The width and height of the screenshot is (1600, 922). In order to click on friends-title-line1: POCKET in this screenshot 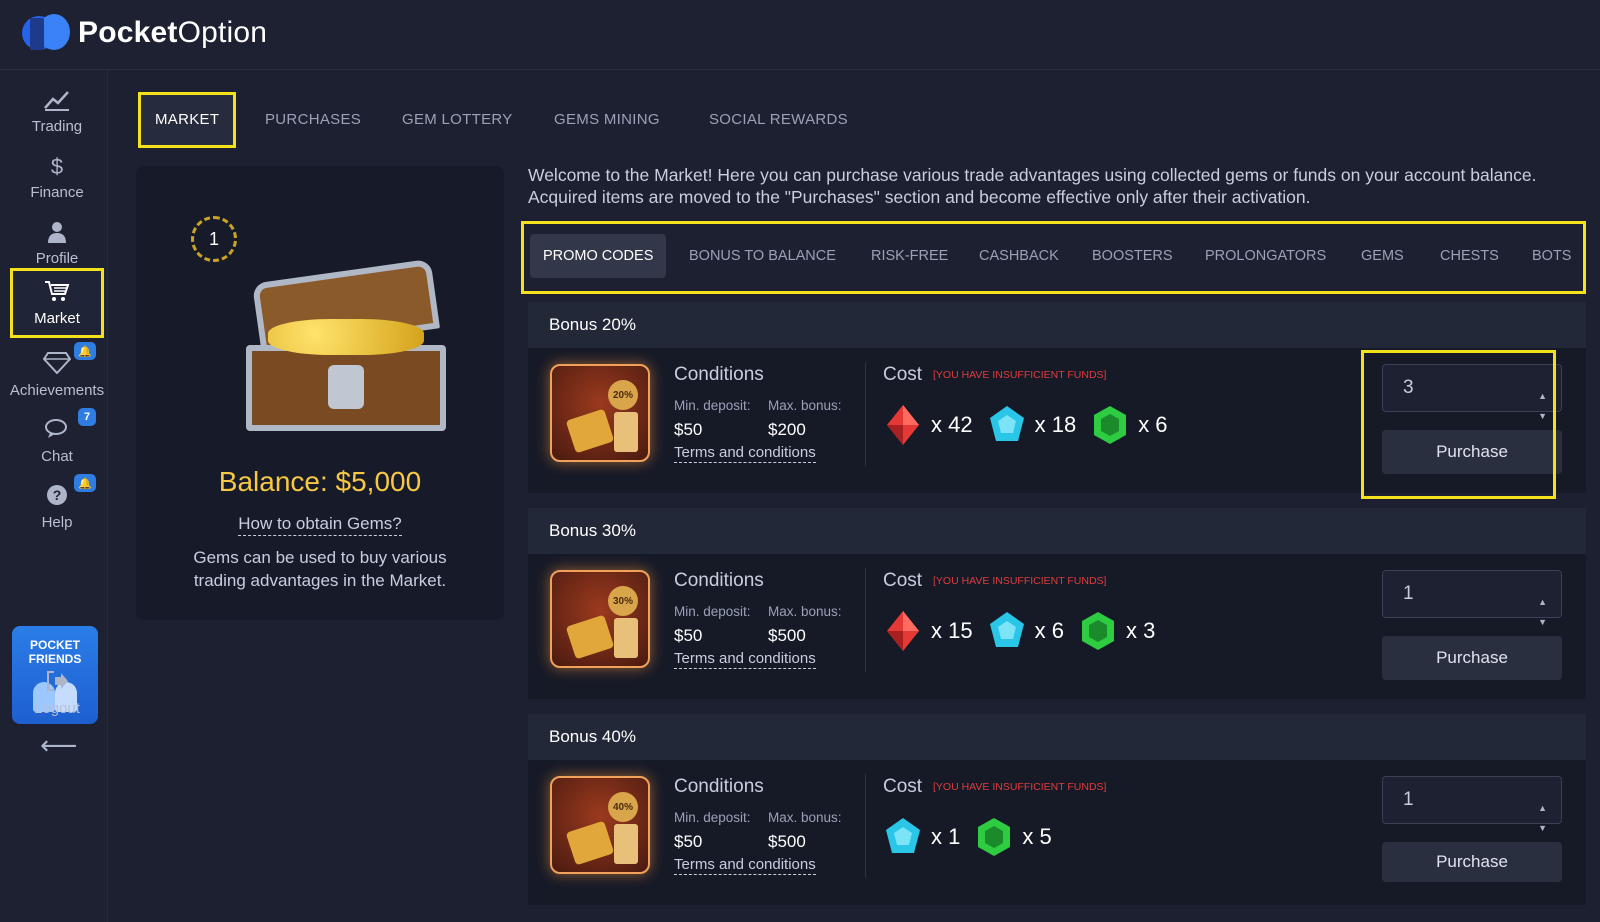, I will do `click(54, 645)`.